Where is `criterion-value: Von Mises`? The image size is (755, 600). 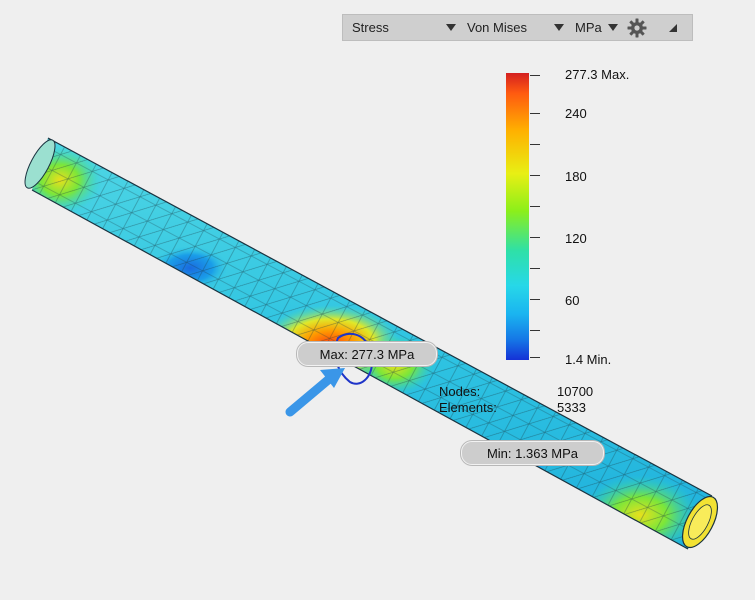 criterion-value: Von Mises is located at coordinates (497, 27).